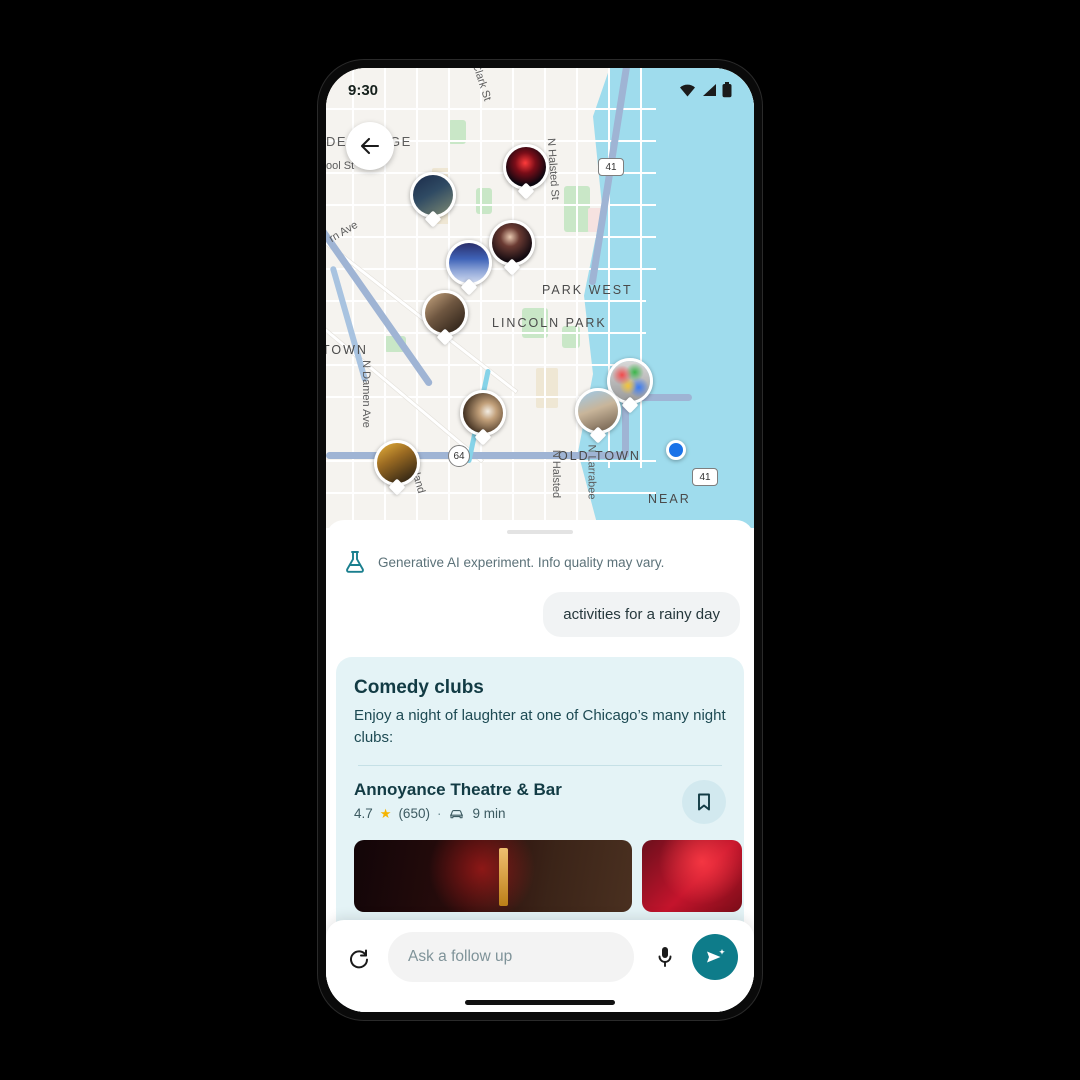  Describe the element at coordinates (489, 813) in the screenshot. I see `place-travel-time: 9 min` at that location.